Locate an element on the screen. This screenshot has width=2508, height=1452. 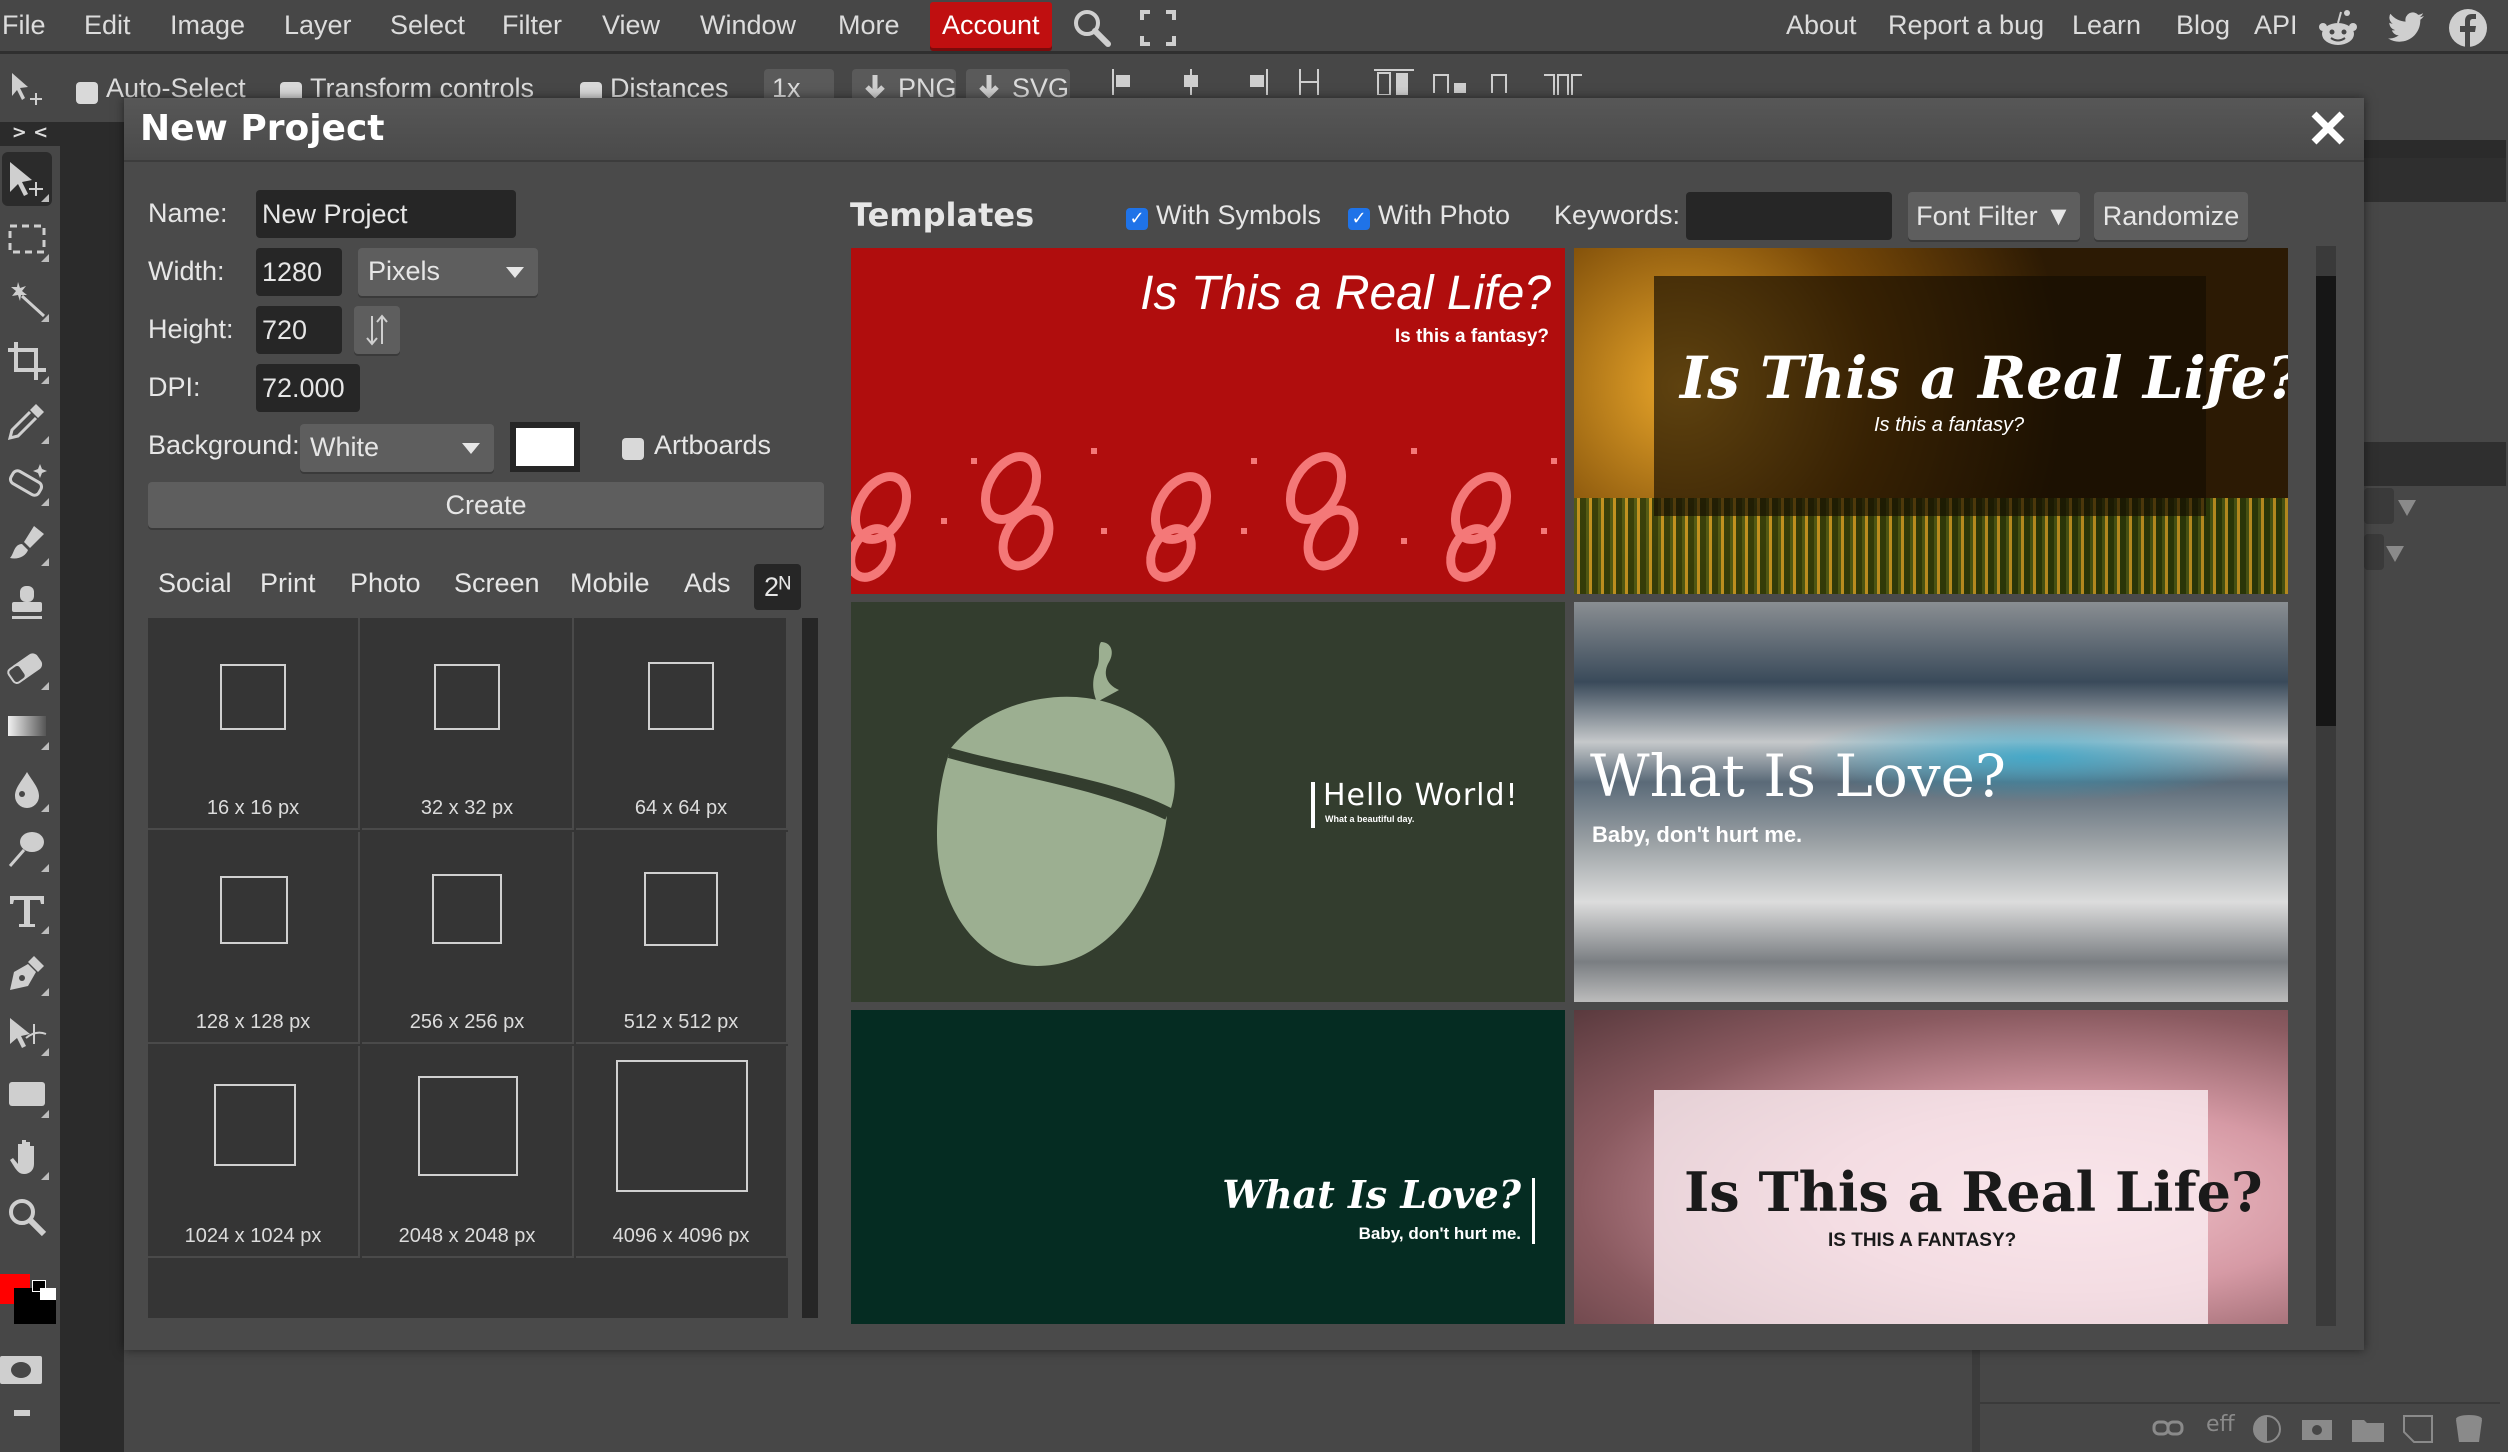
menu-window: Window is located at coordinates (748, 25).